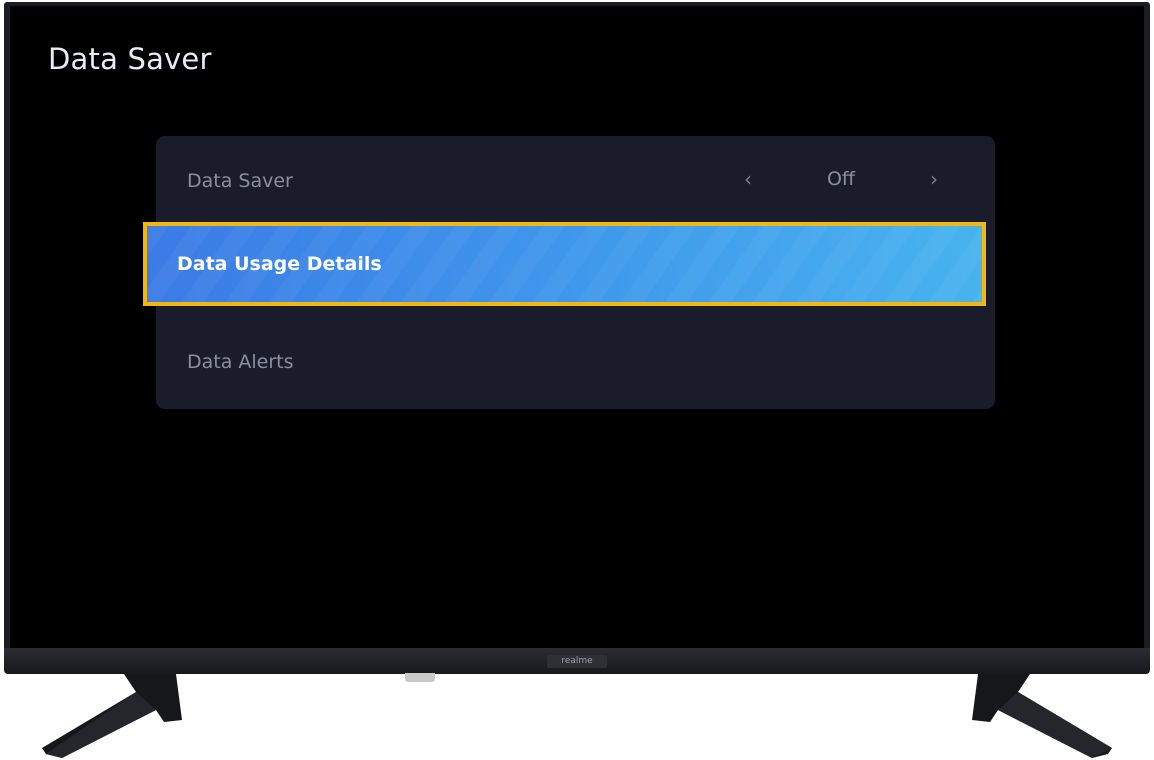 The height and width of the screenshot is (760, 1154). What do you see at coordinates (934, 179) in the screenshot?
I see `chevron-right-icon: ›` at bounding box center [934, 179].